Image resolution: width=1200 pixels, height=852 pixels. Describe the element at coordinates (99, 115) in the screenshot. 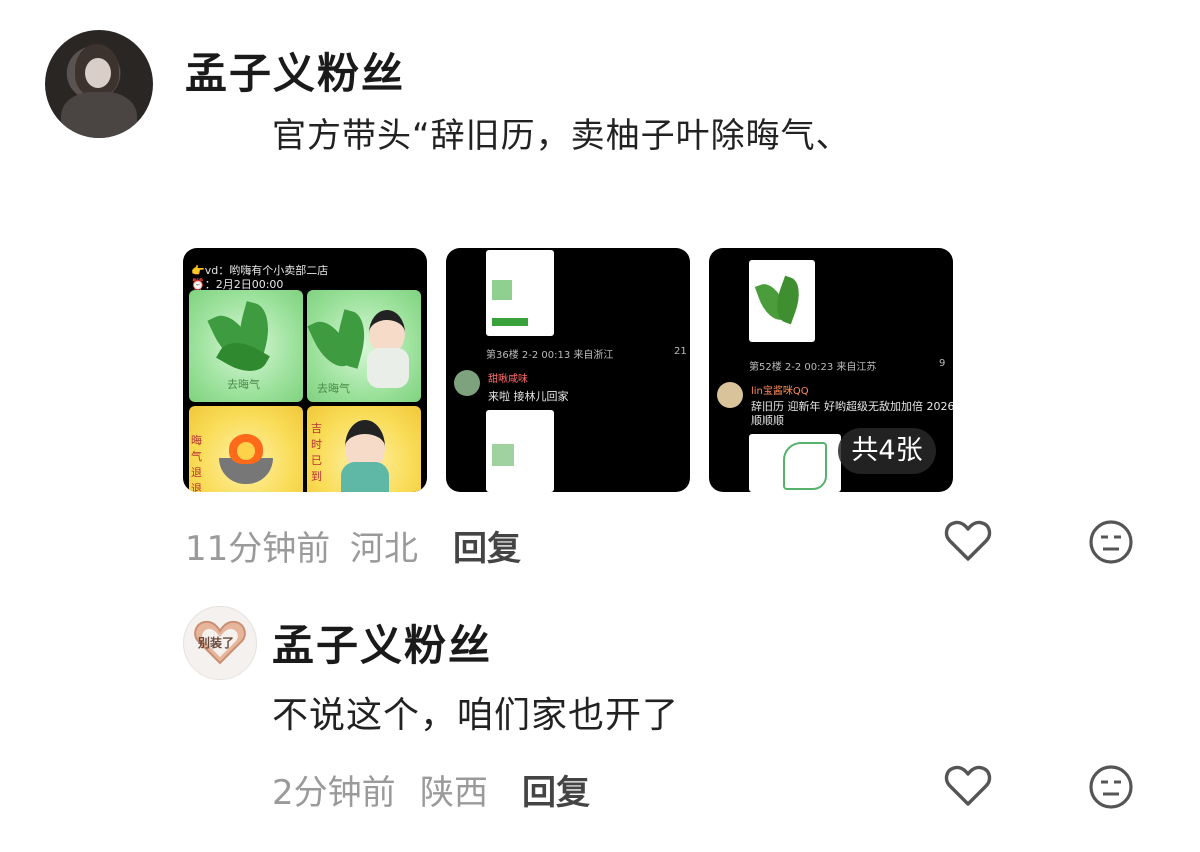

I see `avatar-body` at that location.